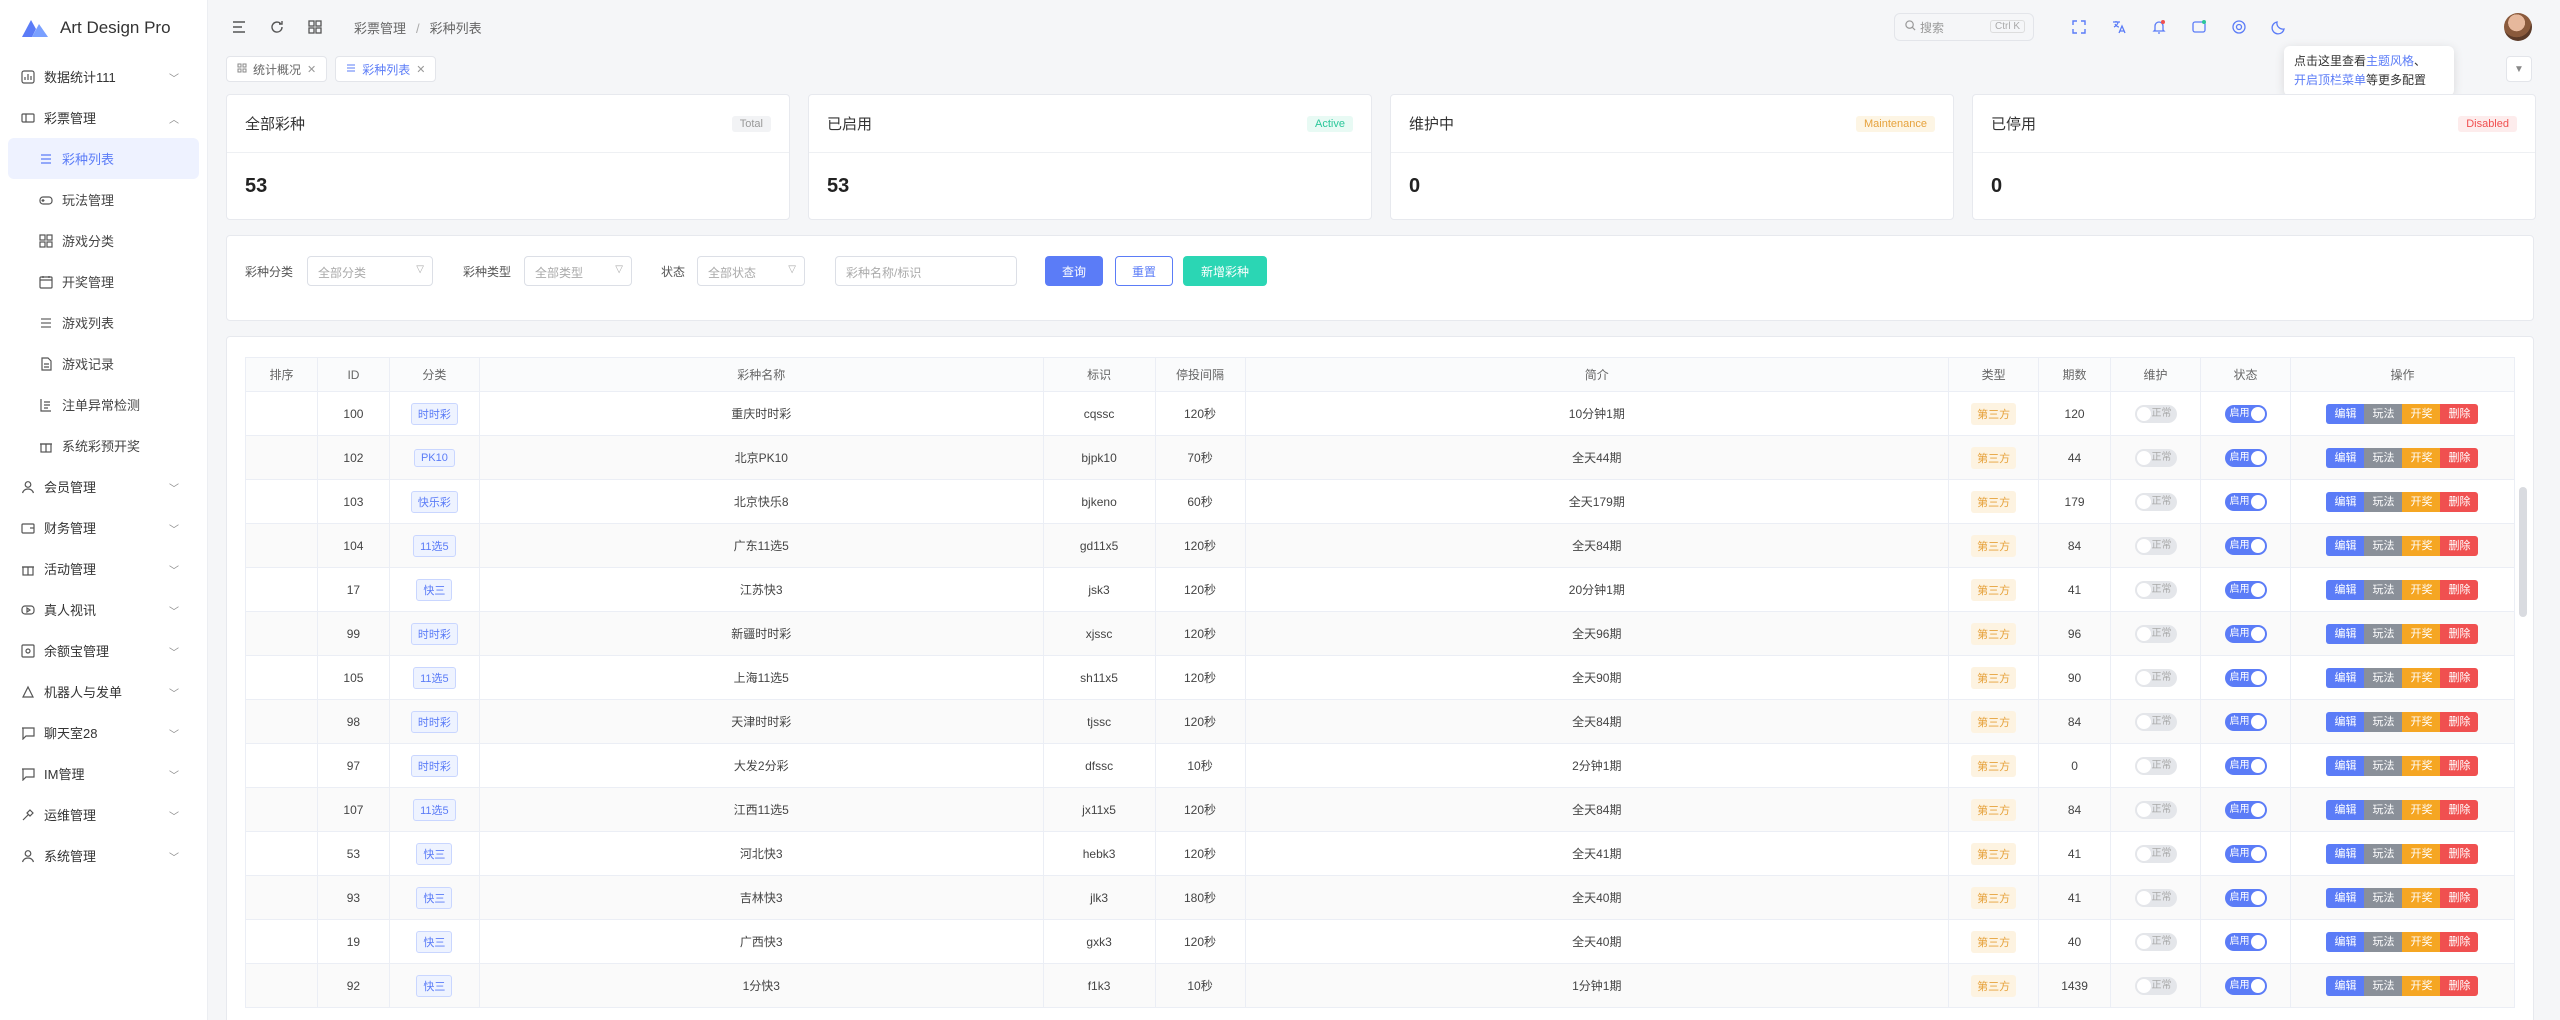 The width and height of the screenshot is (2560, 1020). What do you see at coordinates (103, 568) in the screenshot?
I see `sidebar-item: 活动管理 ﹀` at bounding box center [103, 568].